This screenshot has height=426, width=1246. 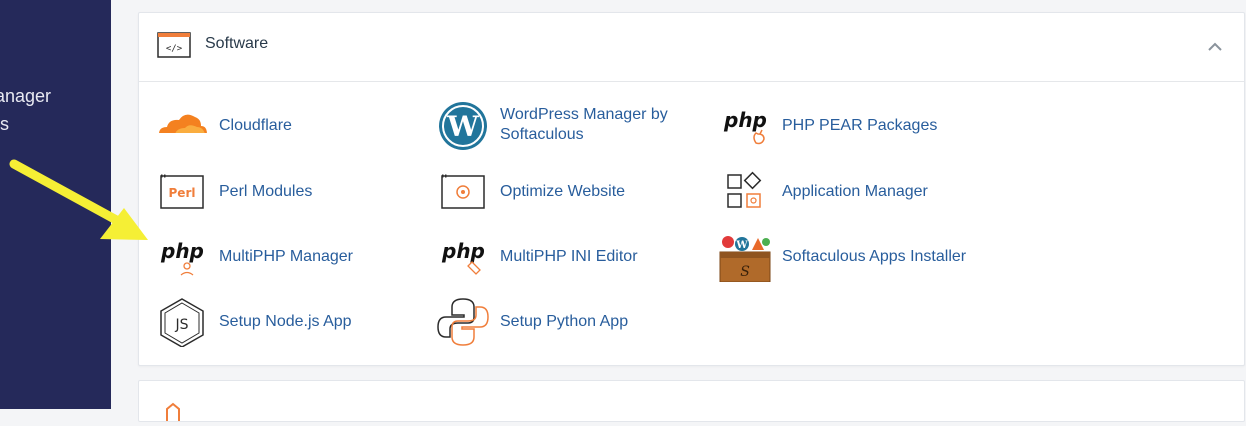 What do you see at coordinates (691, 401) in the screenshot?
I see `next-section-panel` at bounding box center [691, 401].